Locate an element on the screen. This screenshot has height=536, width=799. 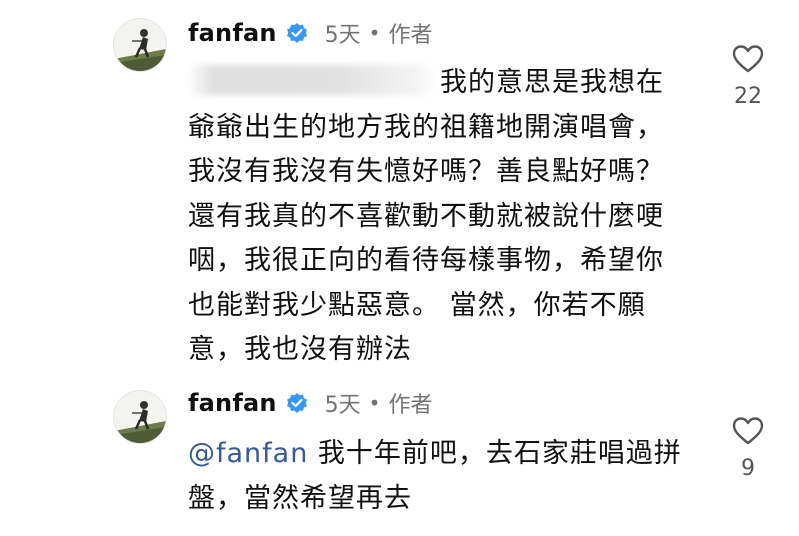
mention-link: @fanfan is located at coordinates (248, 453).